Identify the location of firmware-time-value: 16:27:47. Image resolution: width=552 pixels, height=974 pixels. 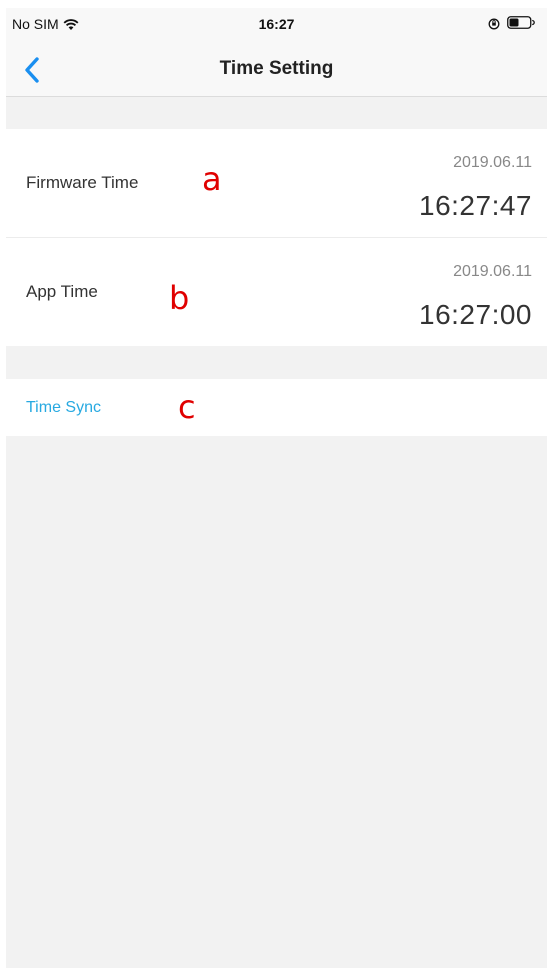
(475, 205).